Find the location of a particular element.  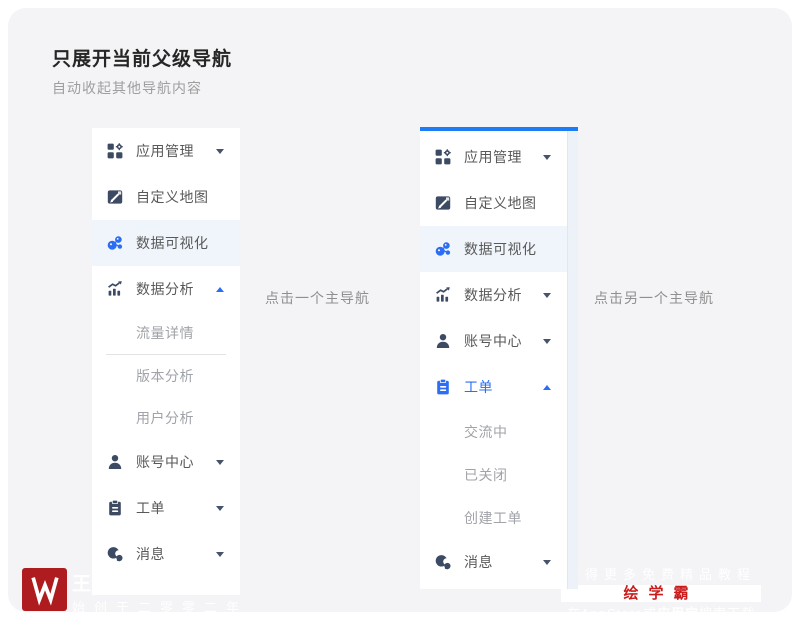

submenu-item: 版本分析 is located at coordinates (166, 376).